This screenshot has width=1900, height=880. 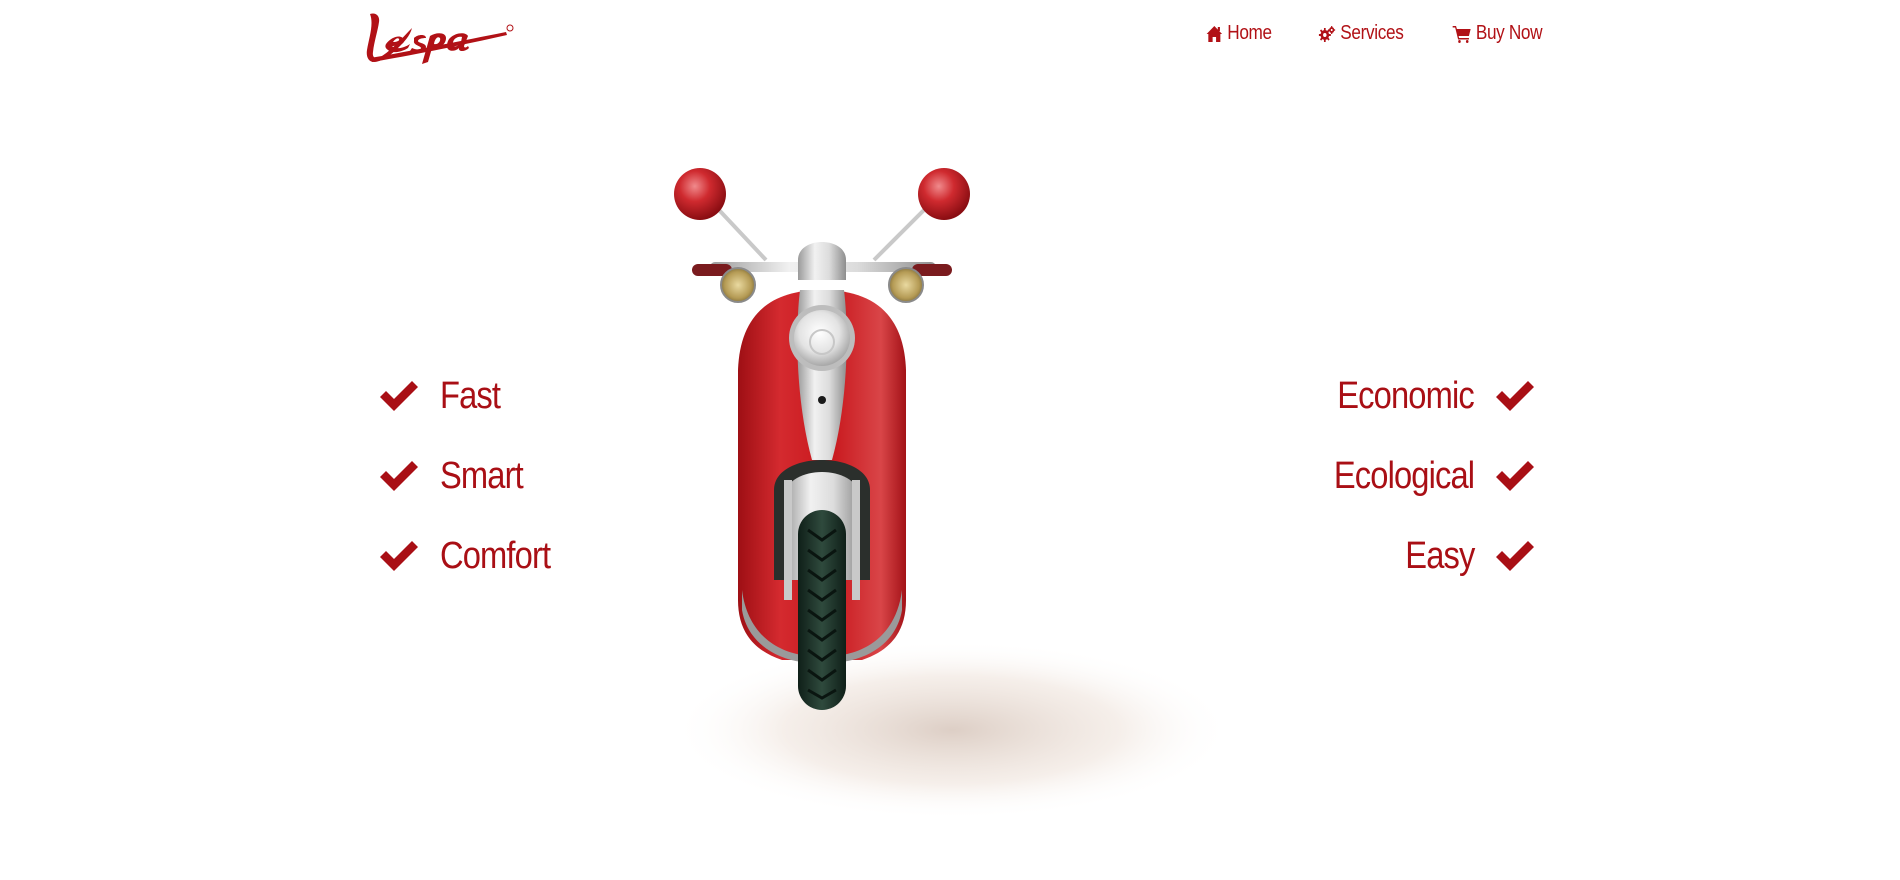 I want to click on feature-fast: Fast, so click(x=444, y=396).